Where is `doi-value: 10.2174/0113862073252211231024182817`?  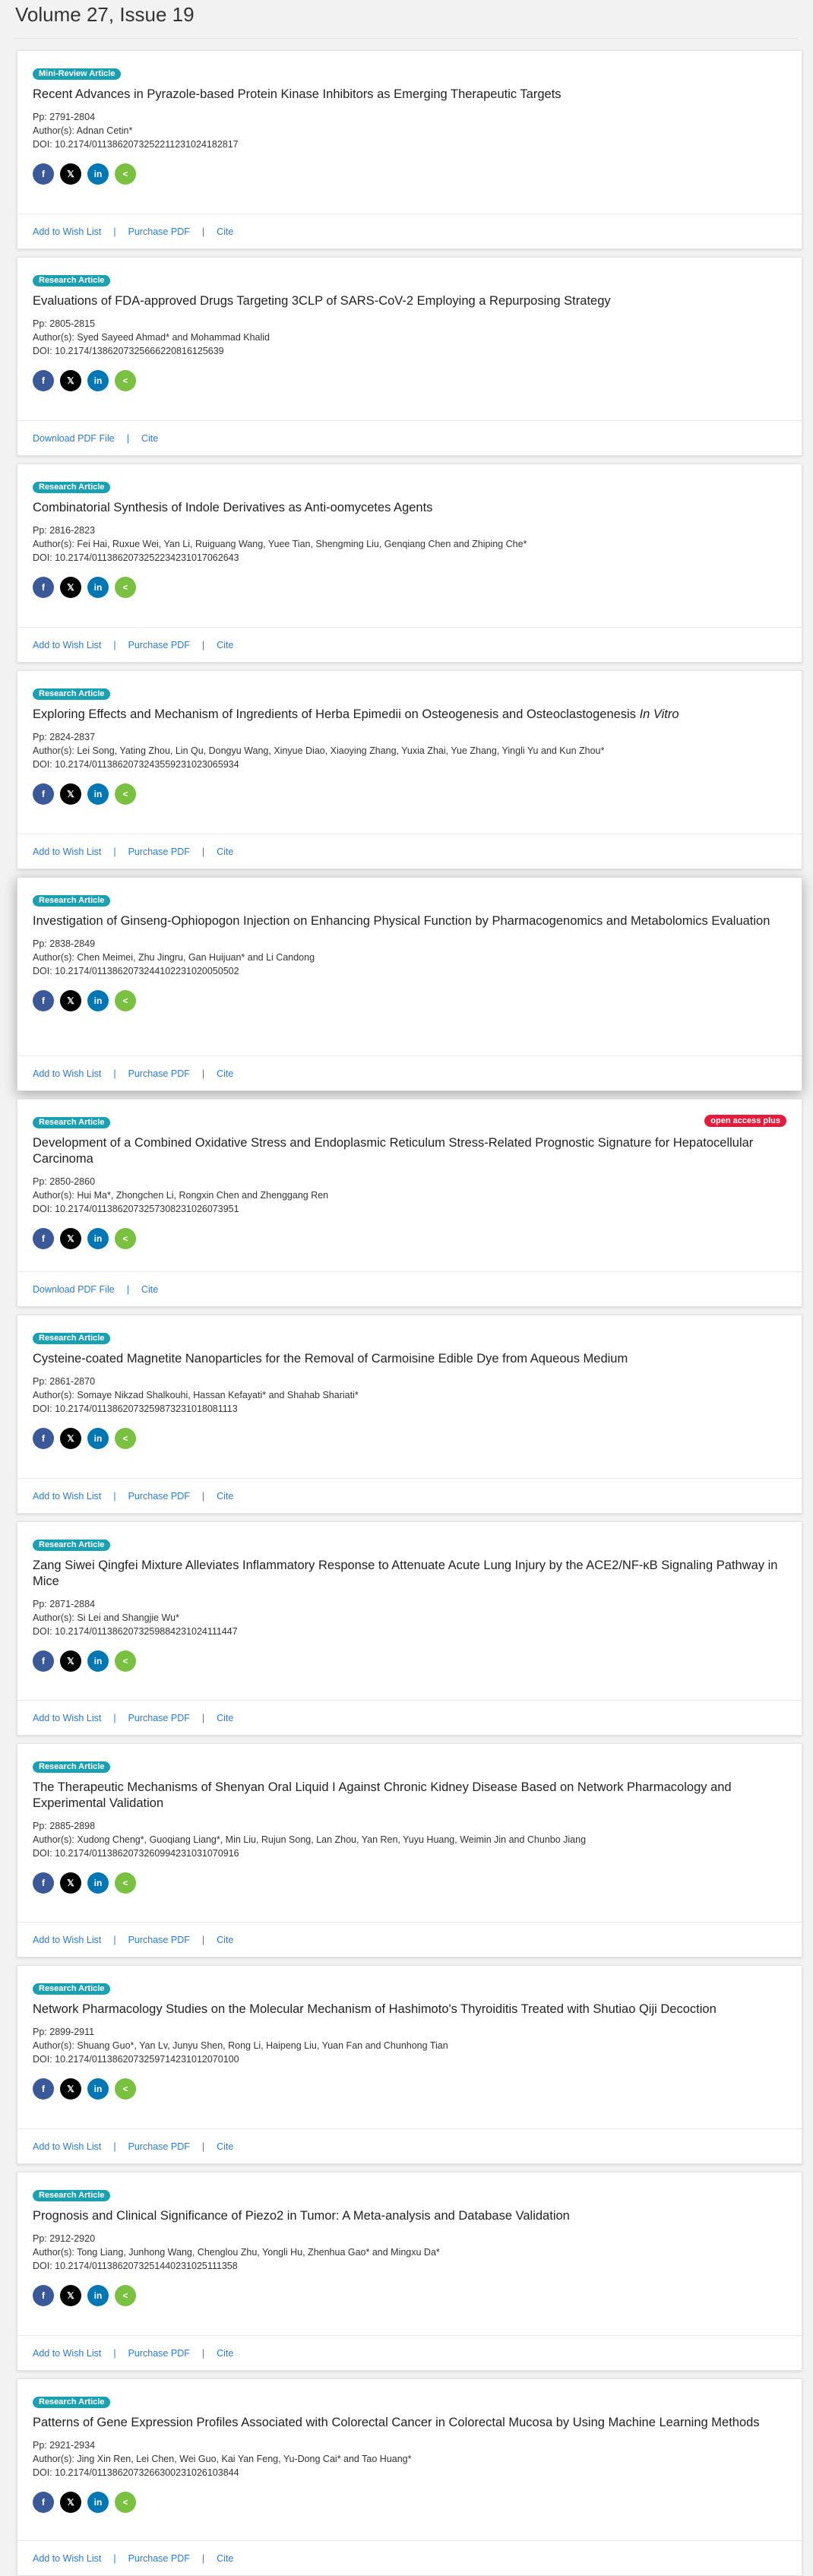 doi-value: 10.2174/0113862073252211231024182817 is located at coordinates (146, 144).